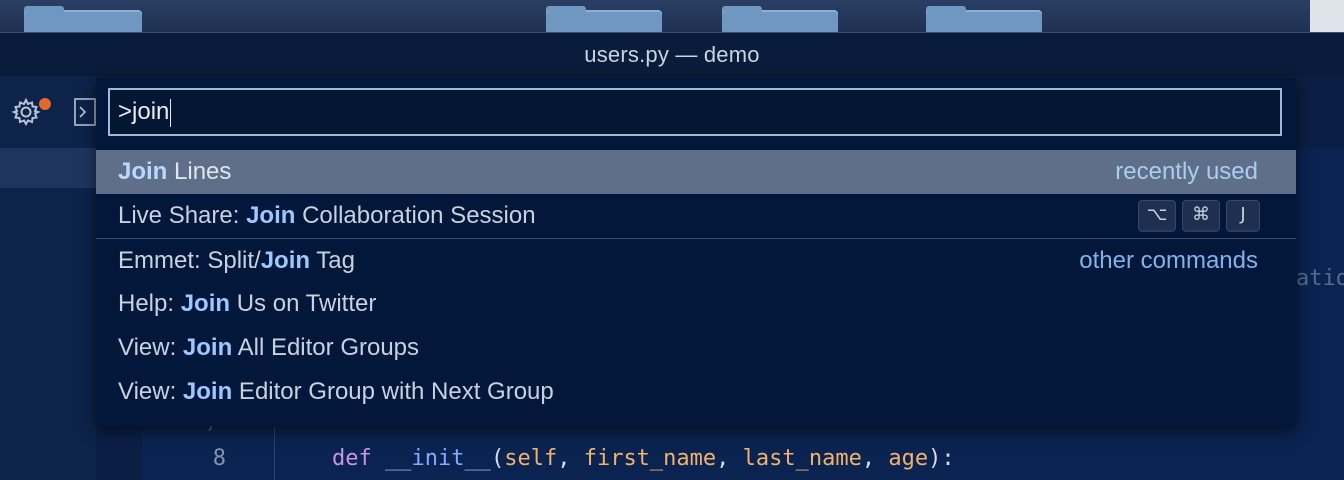  What do you see at coordinates (171, 112) in the screenshot?
I see `text-caret` at bounding box center [171, 112].